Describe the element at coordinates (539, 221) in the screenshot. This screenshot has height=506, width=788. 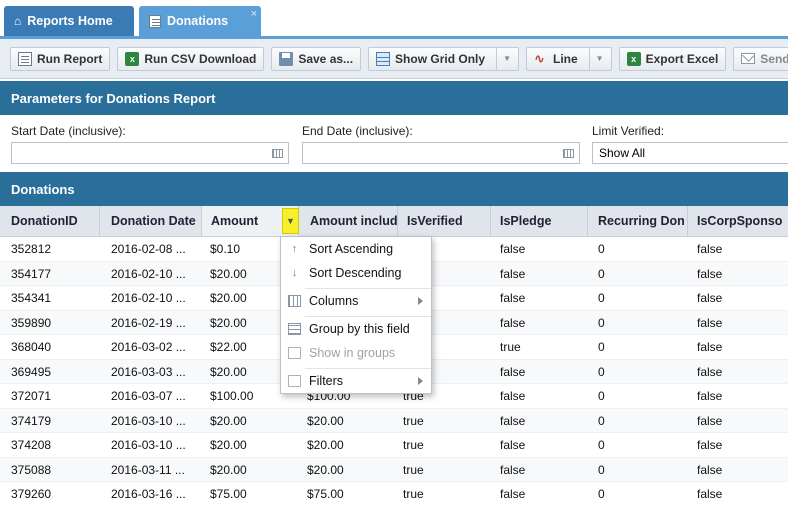
I see `column-header-is-pledge: IsPledge` at that location.